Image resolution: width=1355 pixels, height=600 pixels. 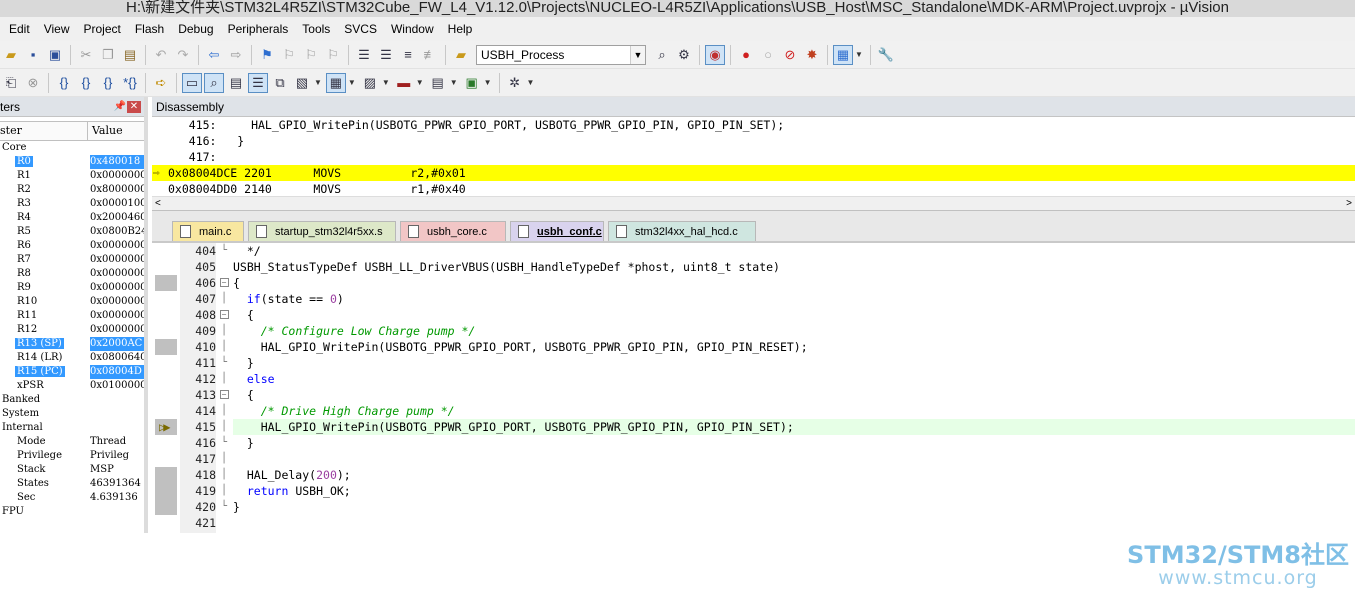 What do you see at coordinates (430, 55) in the screenshot?
I see `uncomment-icon: ≢` at bounding box center [430, 55].